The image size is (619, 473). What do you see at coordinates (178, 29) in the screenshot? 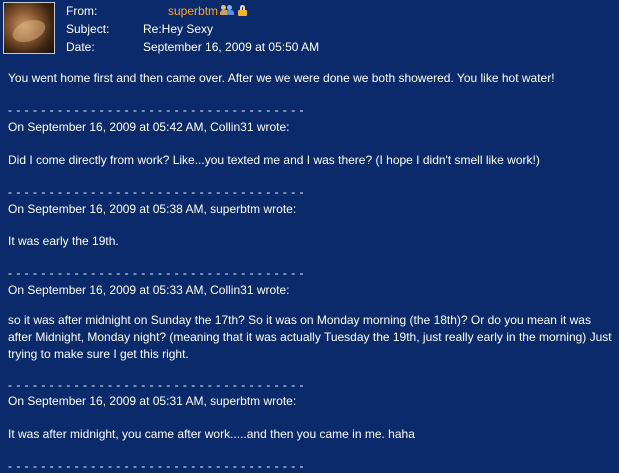
I see `subject-value: Re:Hey Sexy` at bounding box center [178, 29].